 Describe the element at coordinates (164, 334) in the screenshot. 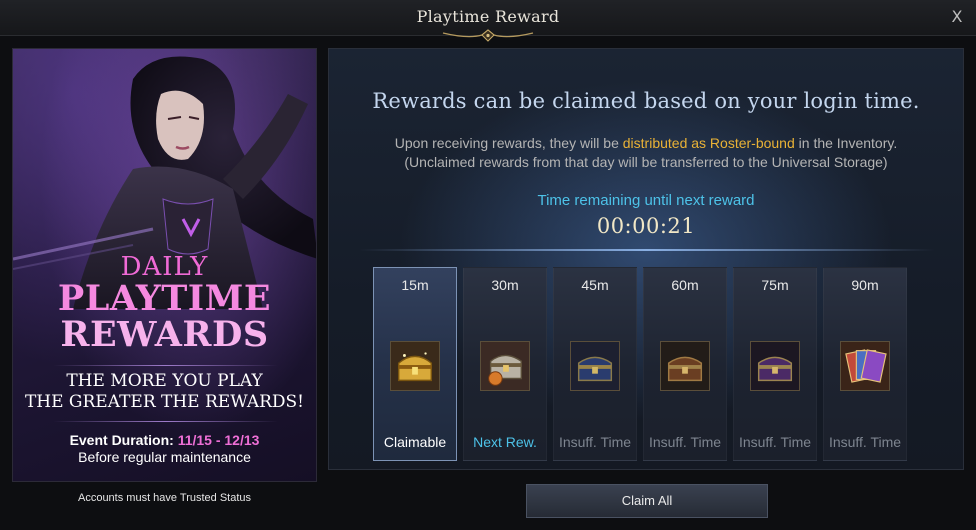

I see `banner-title-rewards: REWARDS` at that location.